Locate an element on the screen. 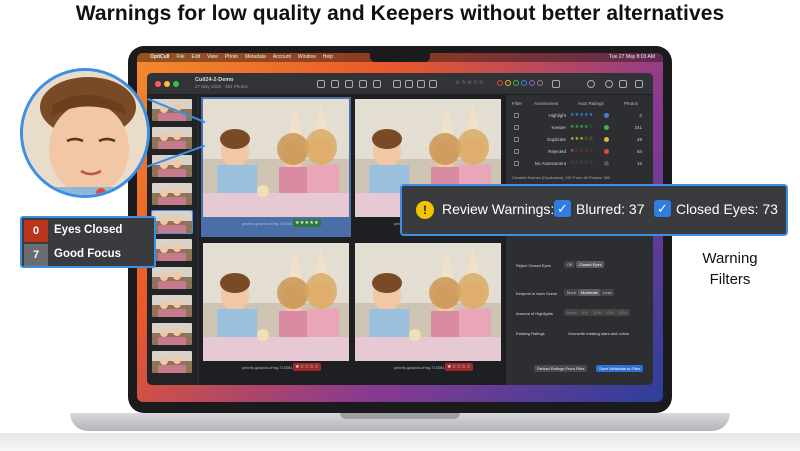 This screenshot has height=451, width=800. auto-rating-stars: ★★★☆☆ is located at coordinates (581, 139).